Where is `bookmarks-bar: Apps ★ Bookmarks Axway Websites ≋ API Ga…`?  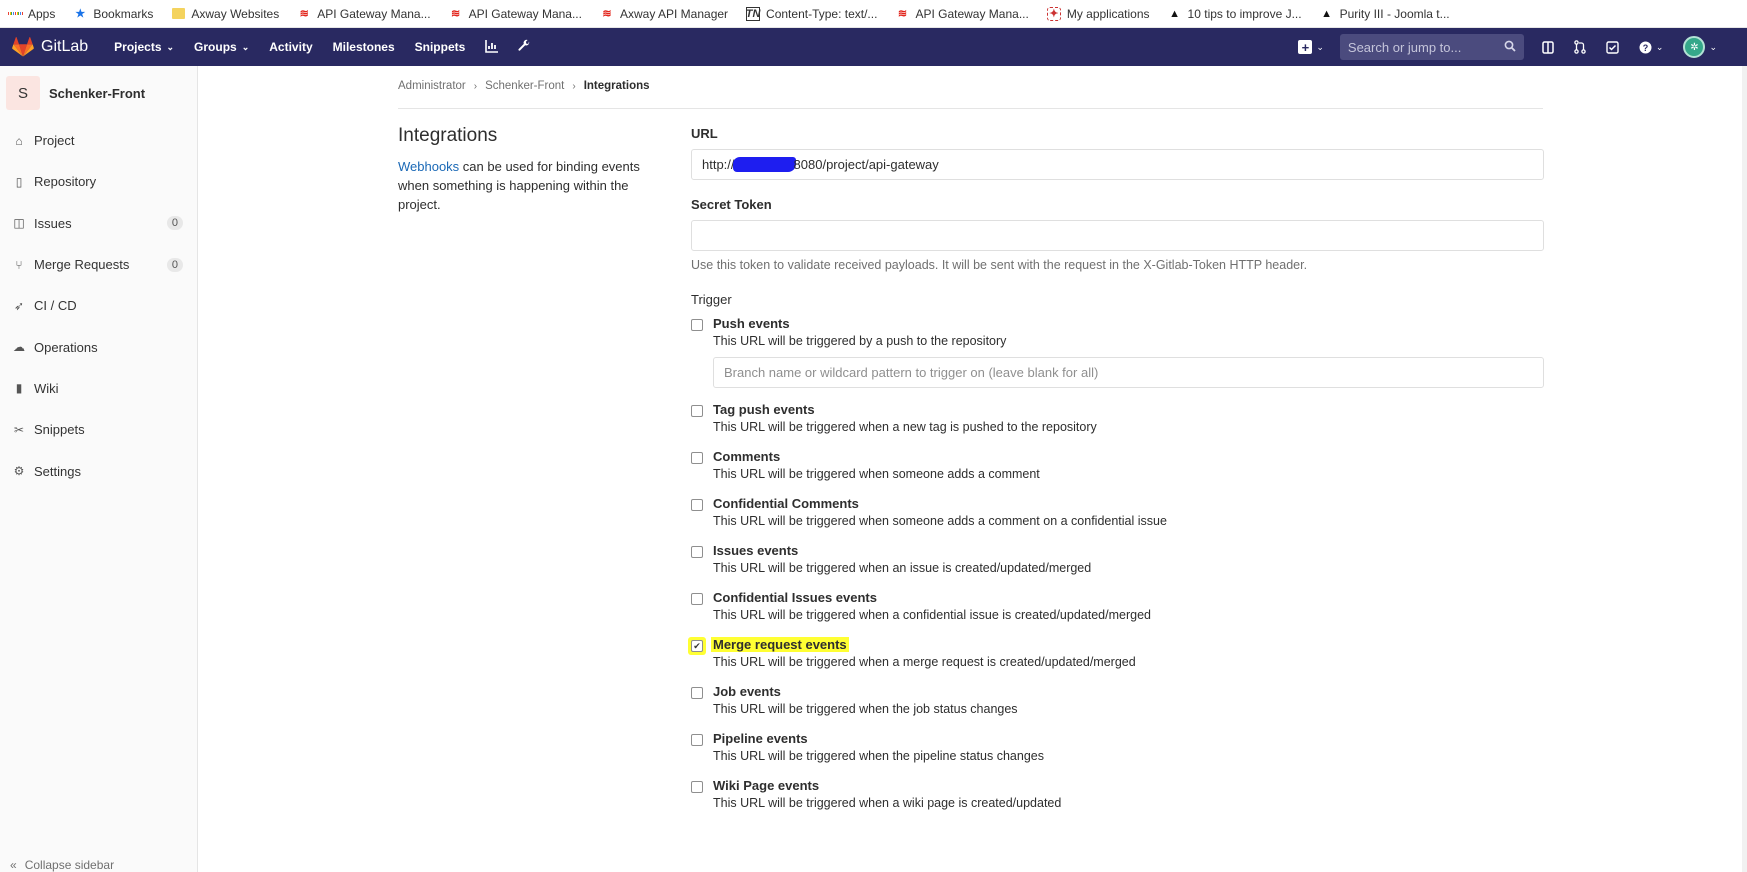
bookmarks-bar: Apps ★ Bookmarks Axway Websites ≋ API Ga… is located at coordinates (873, 14).